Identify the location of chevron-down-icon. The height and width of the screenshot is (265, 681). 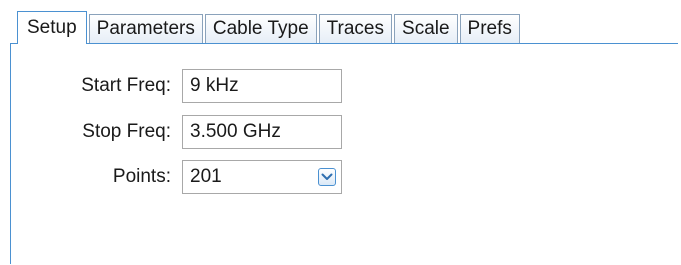
(327, 176).